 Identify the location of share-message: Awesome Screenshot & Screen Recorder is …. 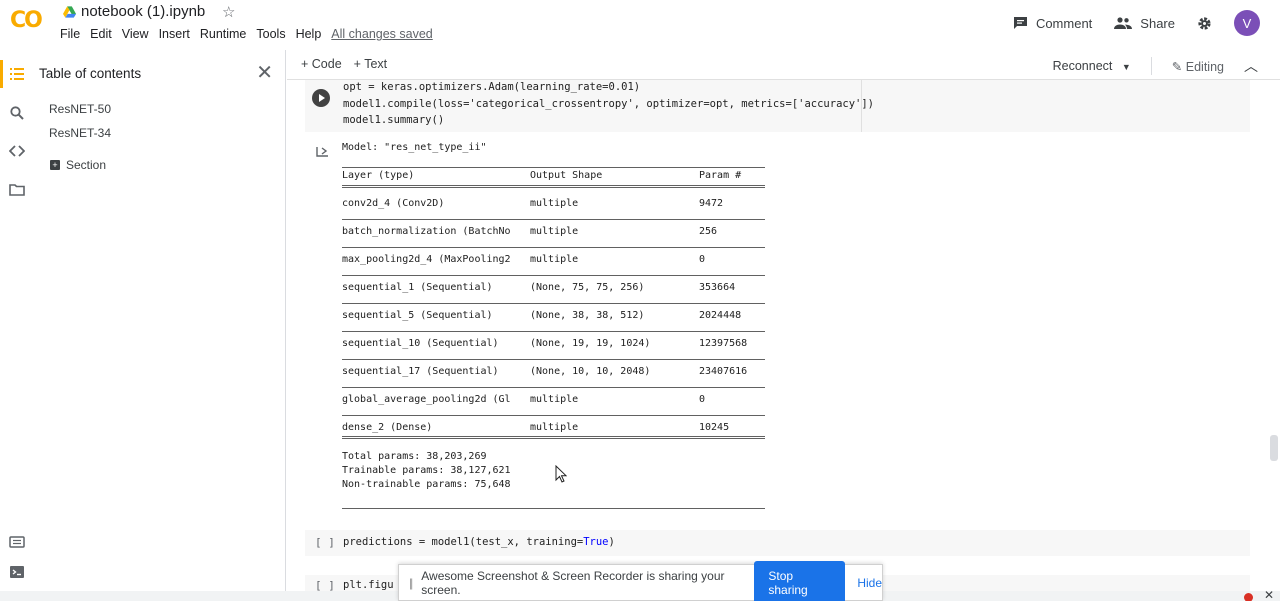
(573, 582).